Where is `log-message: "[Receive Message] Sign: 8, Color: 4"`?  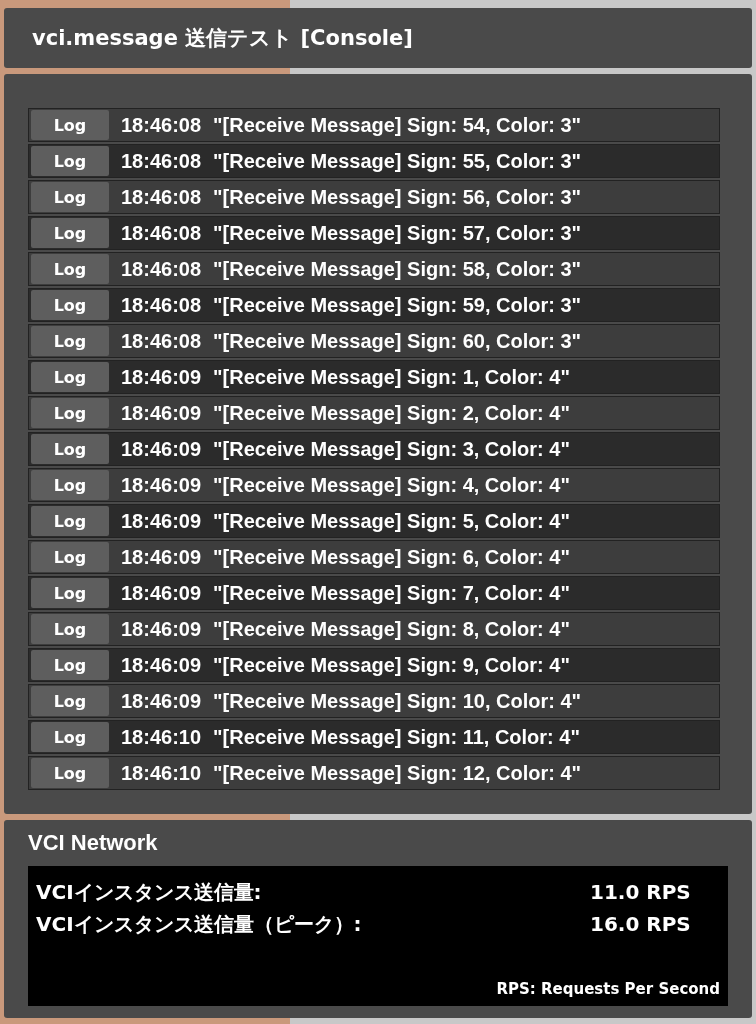 log-message: "[Receive Message] Sign: 8, Color: 4" is located at coordinates (391, 629).